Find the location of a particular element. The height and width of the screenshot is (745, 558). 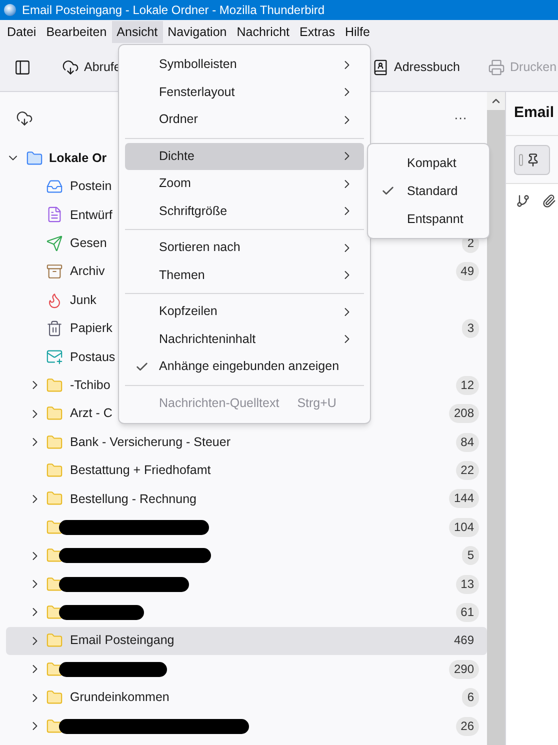

unread-count: 3 is located at coordinates (470, 328).